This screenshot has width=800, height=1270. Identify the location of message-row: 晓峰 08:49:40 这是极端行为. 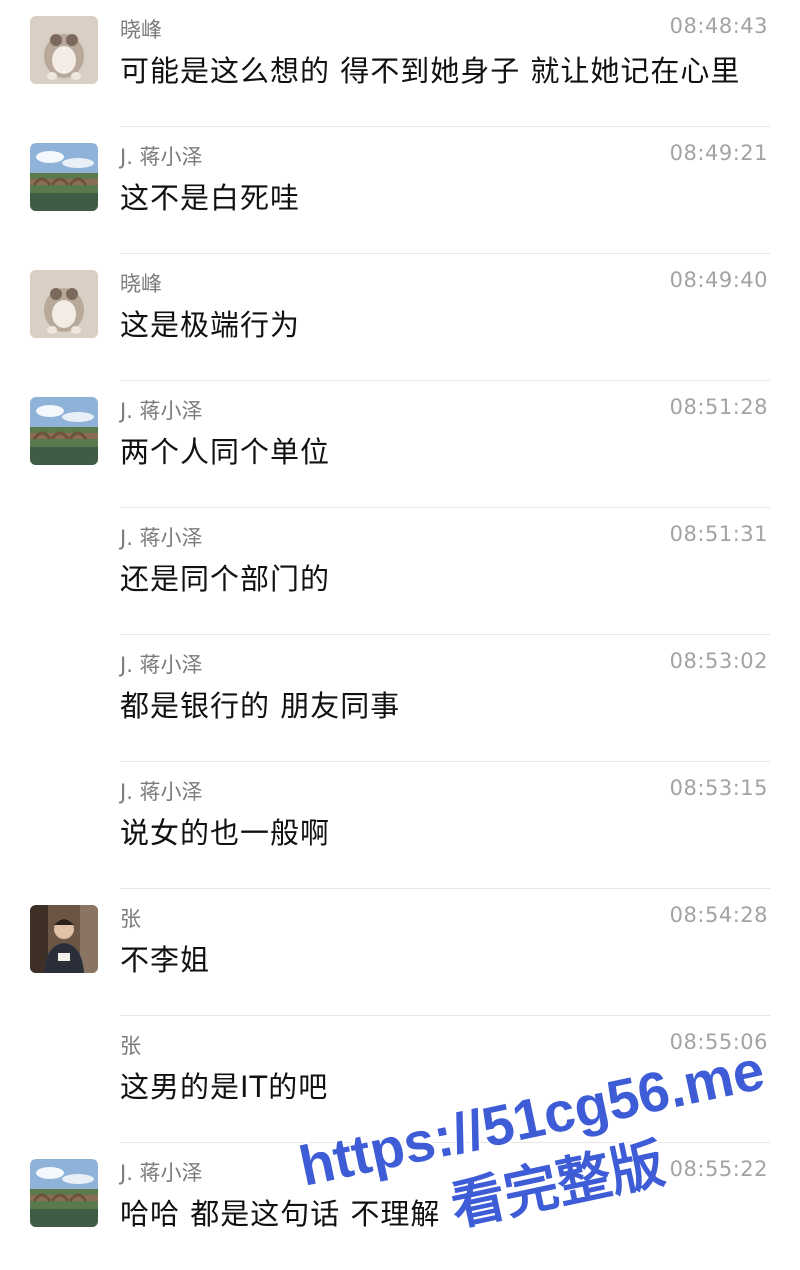
(400, 317).